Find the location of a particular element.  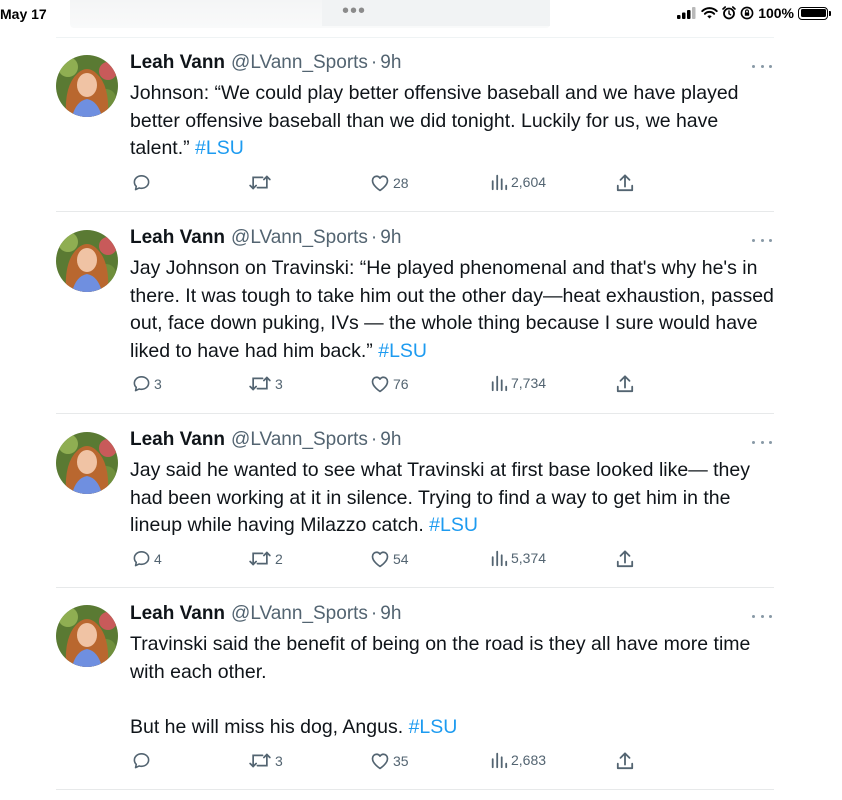

like-button: 28 is located at coordinates (389, 182).